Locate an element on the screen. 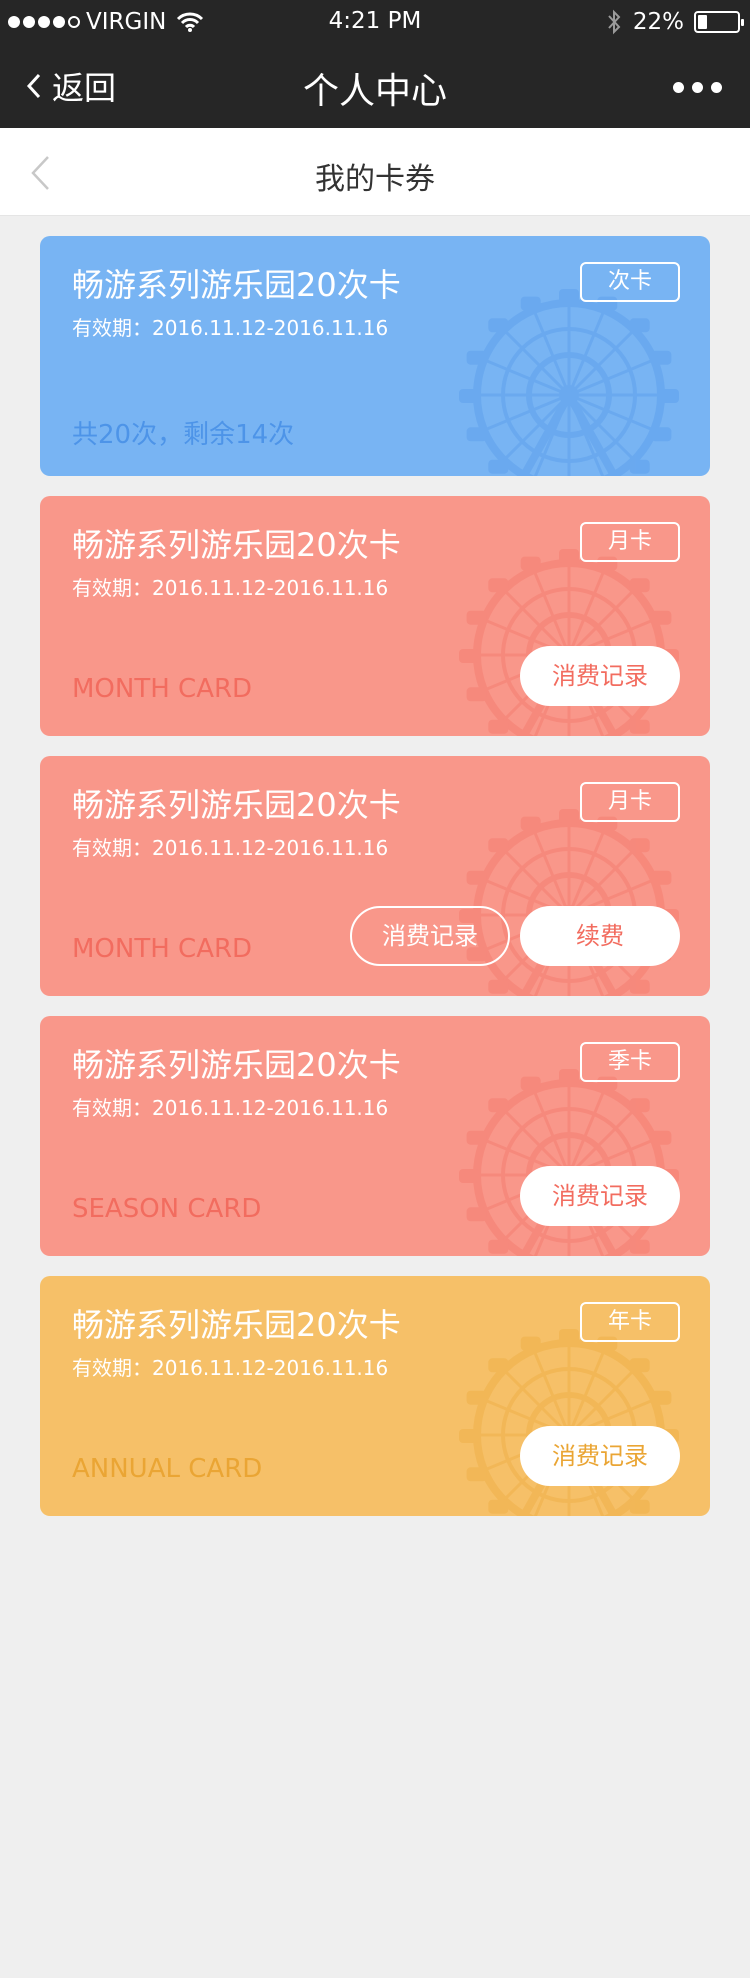 This screenshot has width=750, height=1978. renew-button: 续费 is located at coordinates (600, 936).